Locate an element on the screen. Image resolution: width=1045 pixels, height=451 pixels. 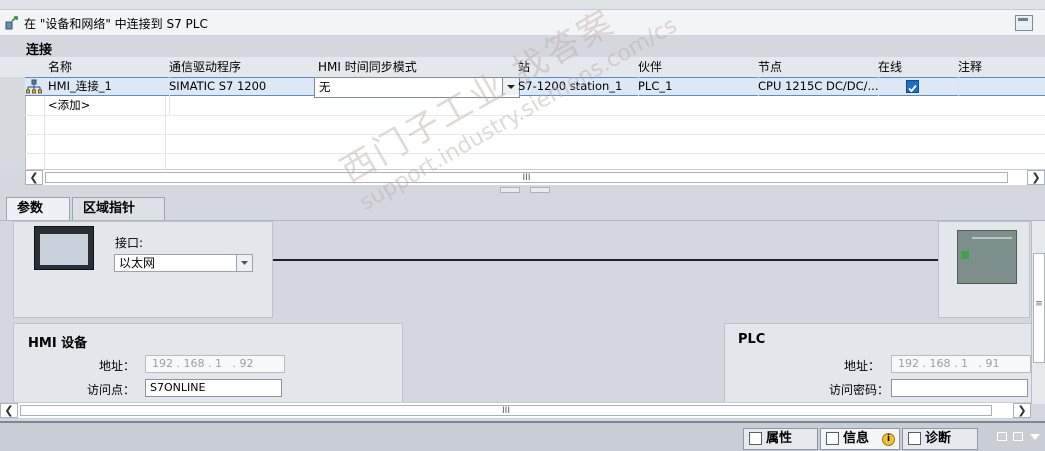
cell-station: S7-1200 station_1 is located at coordinates (576, 86).